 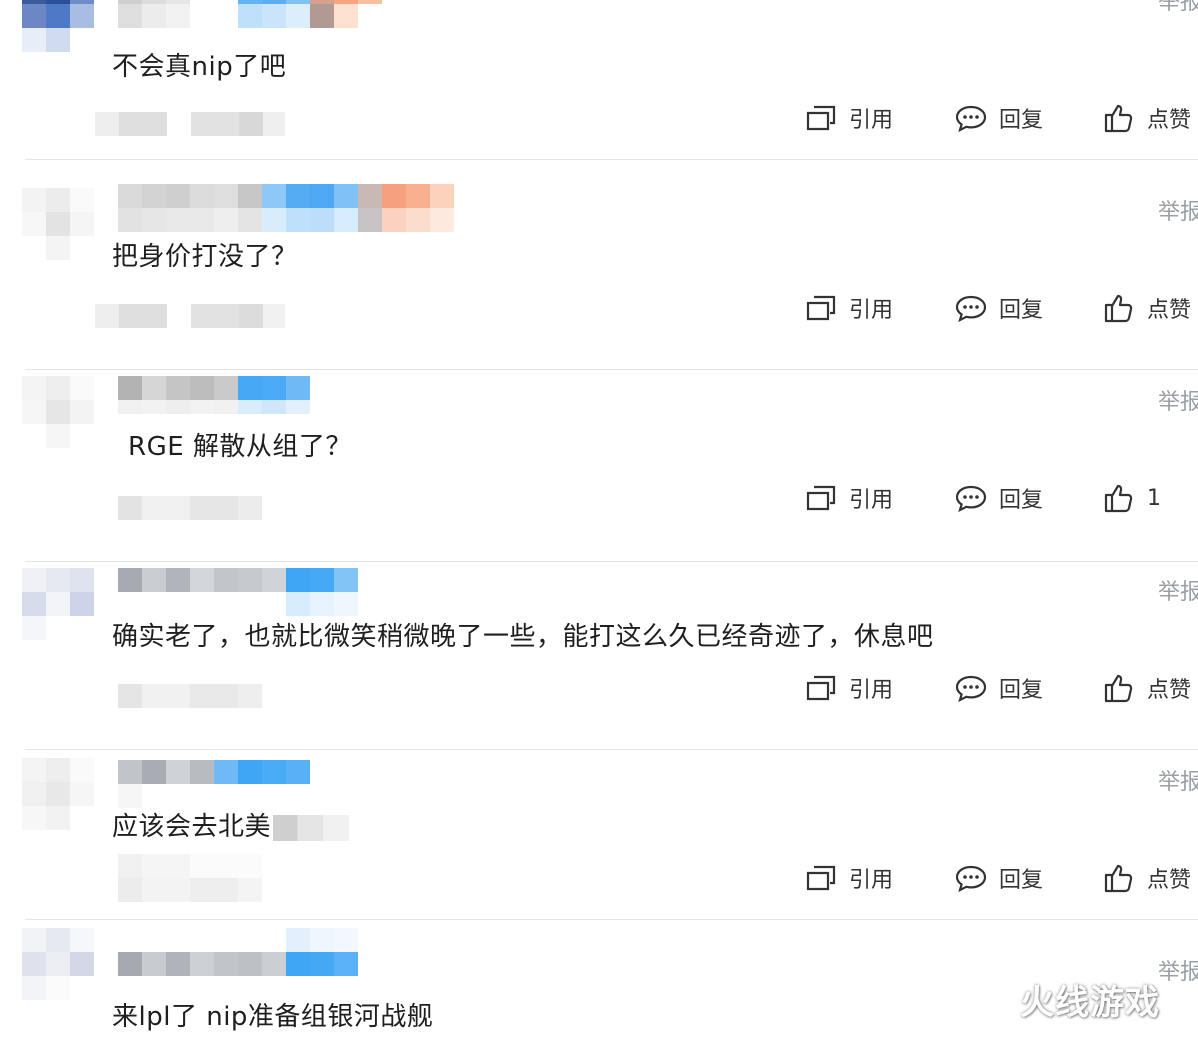 I want to click on action-bar: 引用 回复 1, so click(x=983, y=498).